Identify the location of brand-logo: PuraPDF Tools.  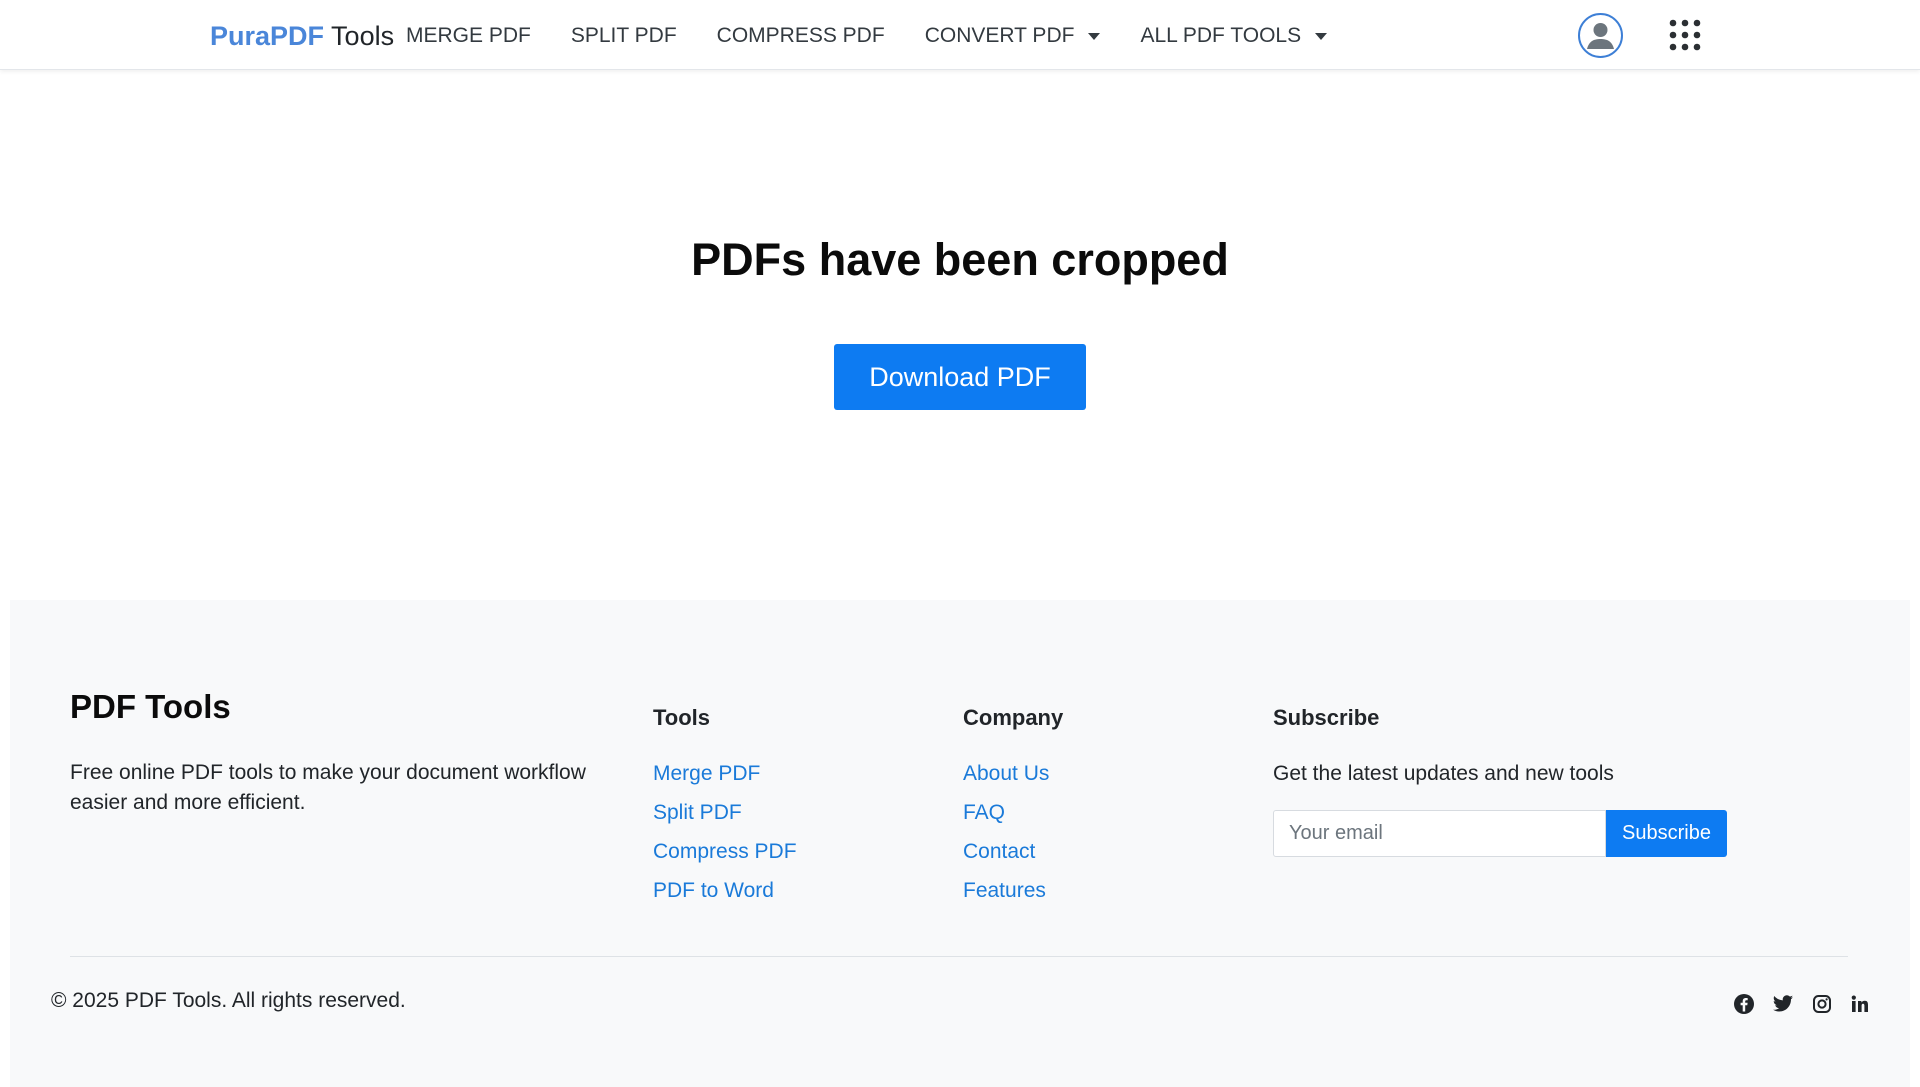
(302, 36).